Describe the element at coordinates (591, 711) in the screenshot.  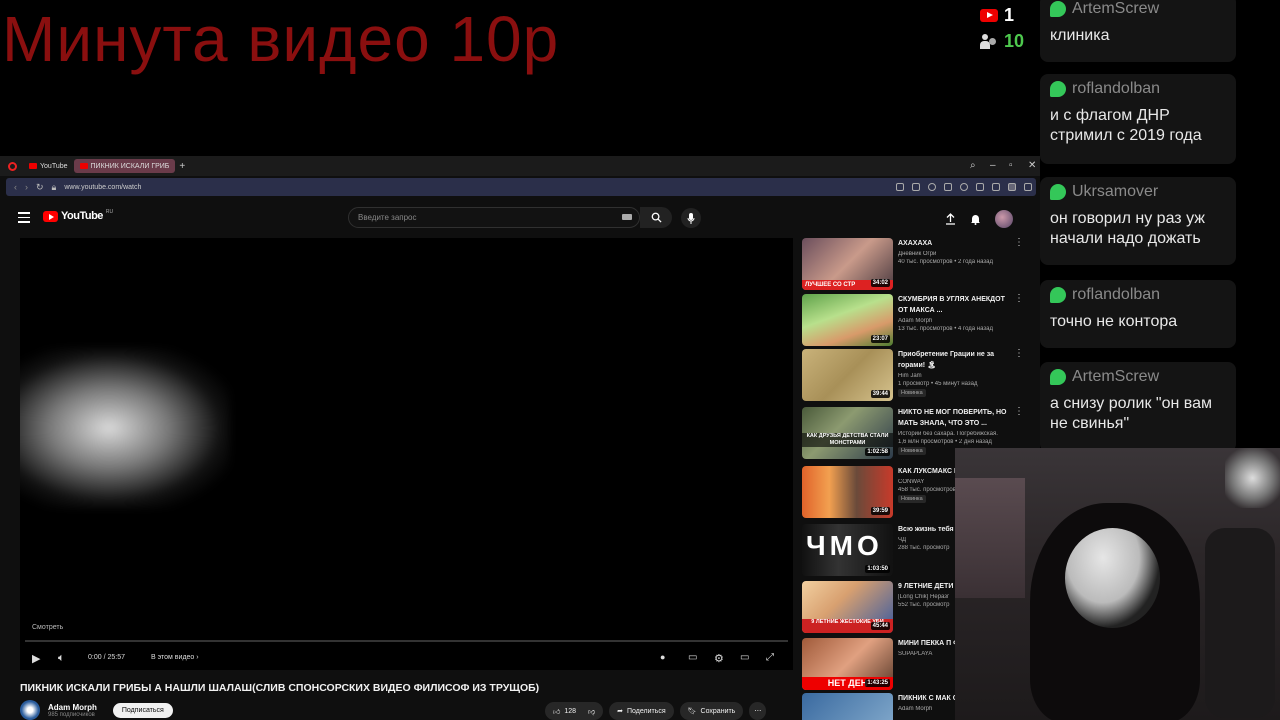
I see `thumbs-down-icon: 👎︎` at that location.